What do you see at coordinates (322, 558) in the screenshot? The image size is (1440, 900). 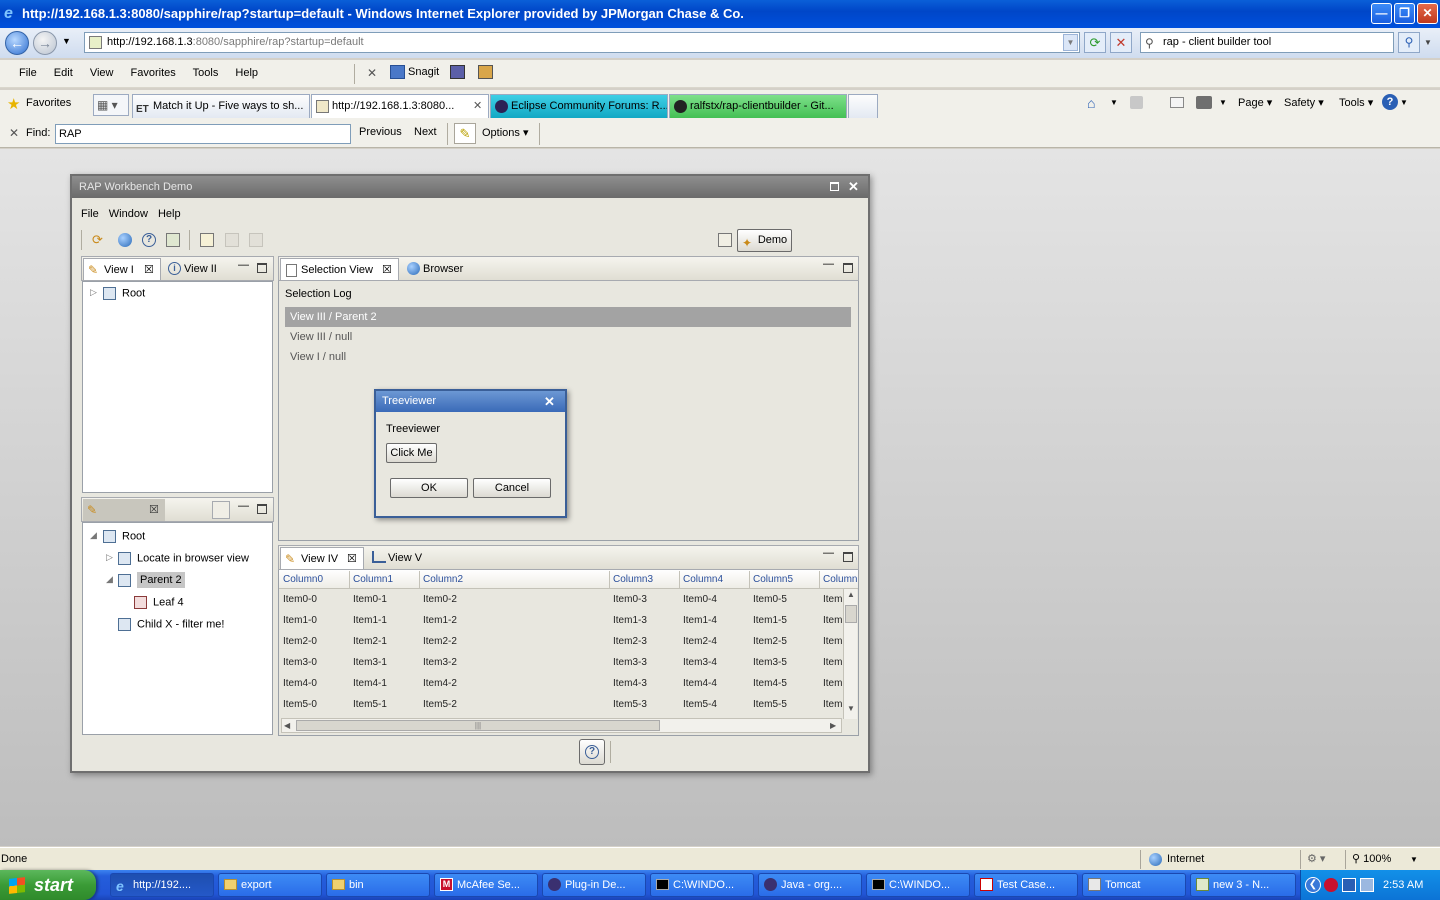 I see `tab-view-iv: ✎ View IV ☒` at bounding box center [322, 558].